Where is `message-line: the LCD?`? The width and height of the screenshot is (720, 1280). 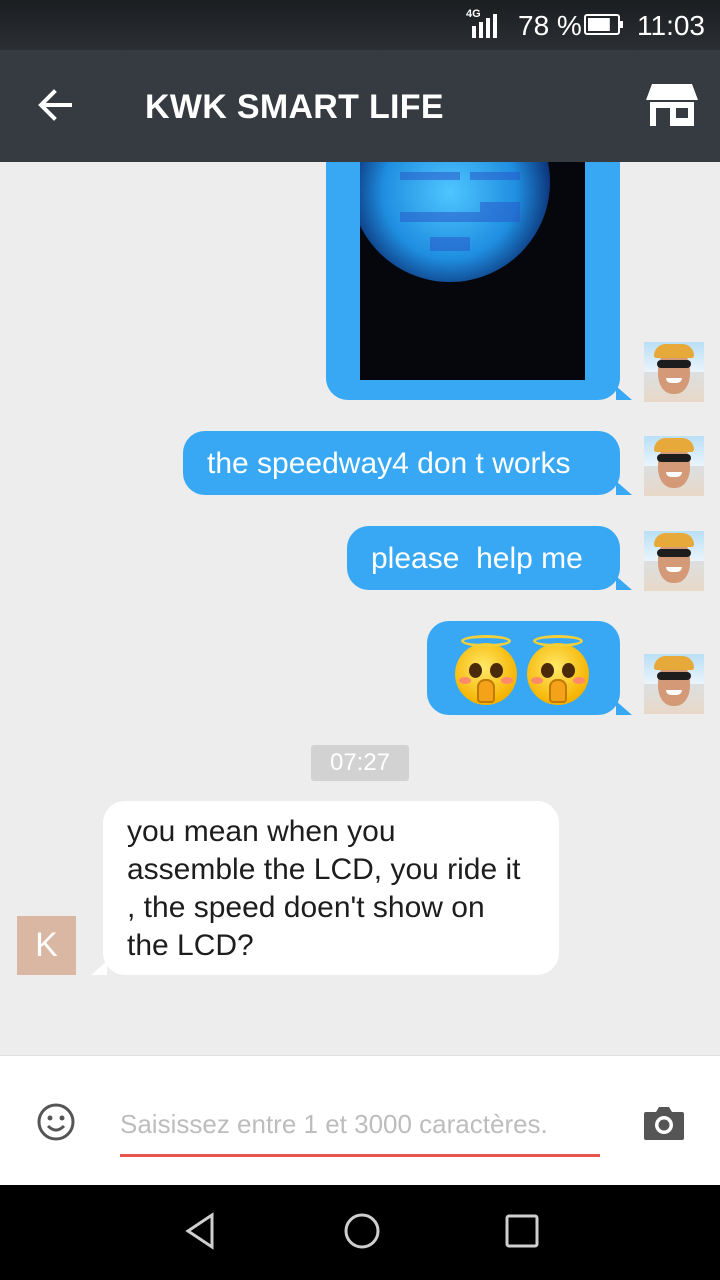
message-line: the LCD? is located at coordinates (190, 945).